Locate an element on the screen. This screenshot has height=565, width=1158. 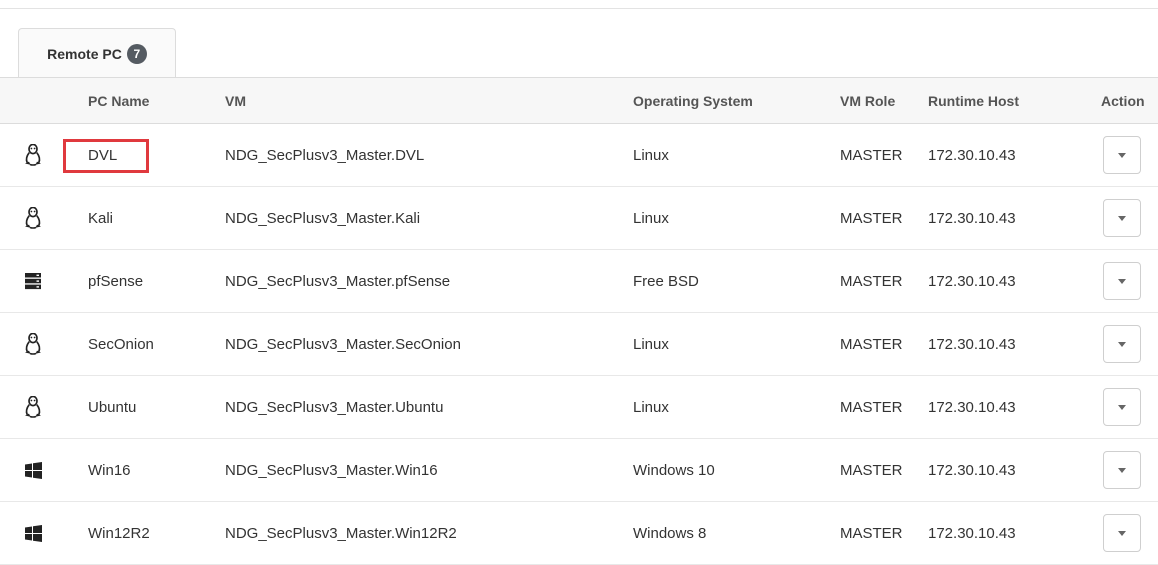
operating-system: Windows 10 is located at coordinates (674, 470).